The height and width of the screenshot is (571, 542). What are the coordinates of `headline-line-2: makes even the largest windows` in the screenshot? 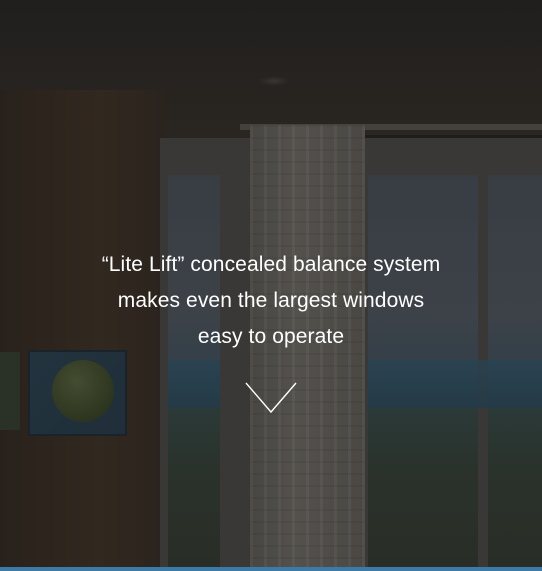 It's located at (271, 300).